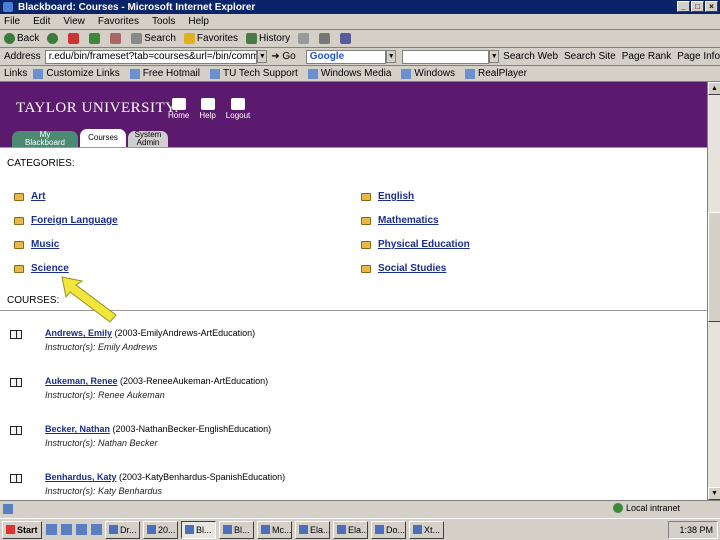 The image size is (720, 540). I want to click on standard-toolbar: Back Search Favorites History, so click(360, 39).